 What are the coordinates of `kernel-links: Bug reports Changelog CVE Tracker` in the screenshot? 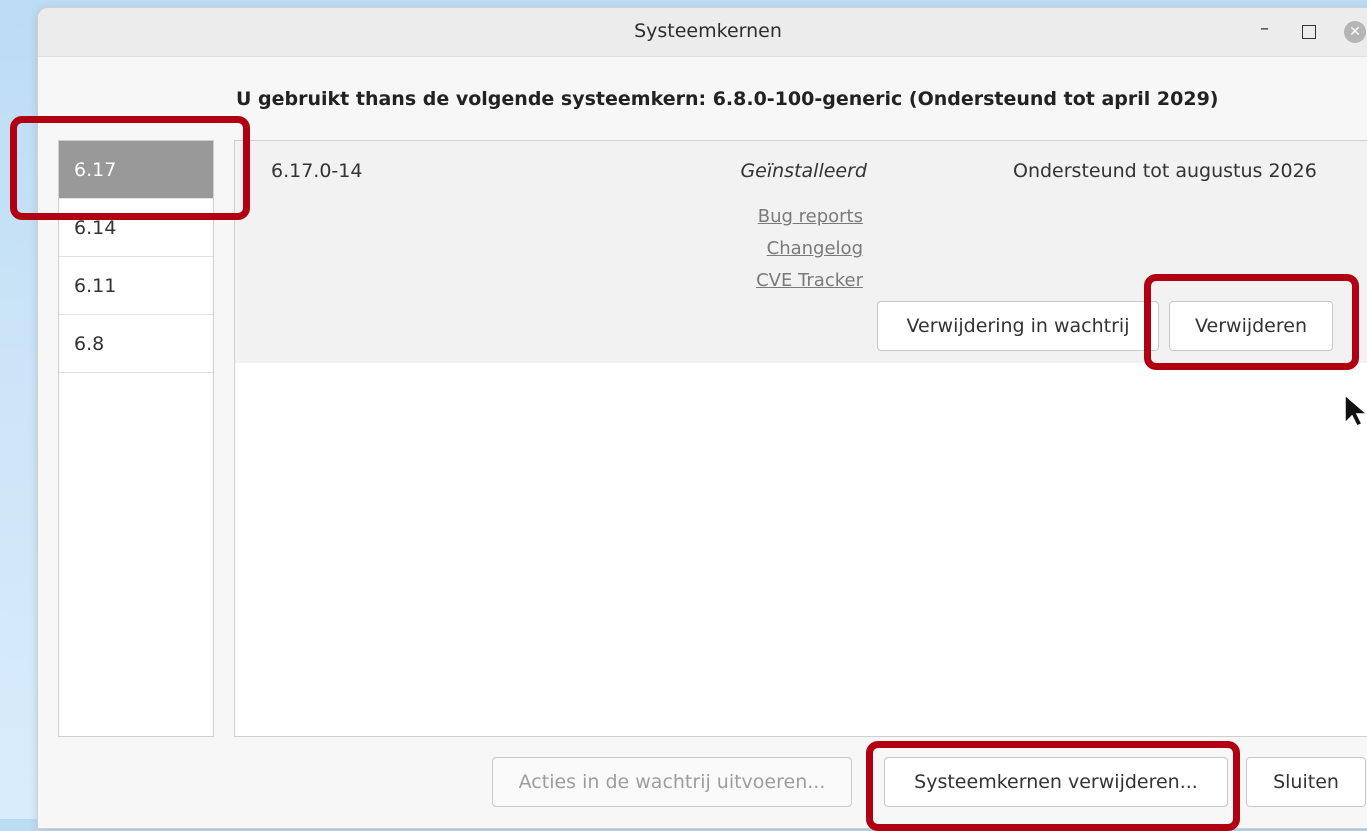 It's located at (759, 249).